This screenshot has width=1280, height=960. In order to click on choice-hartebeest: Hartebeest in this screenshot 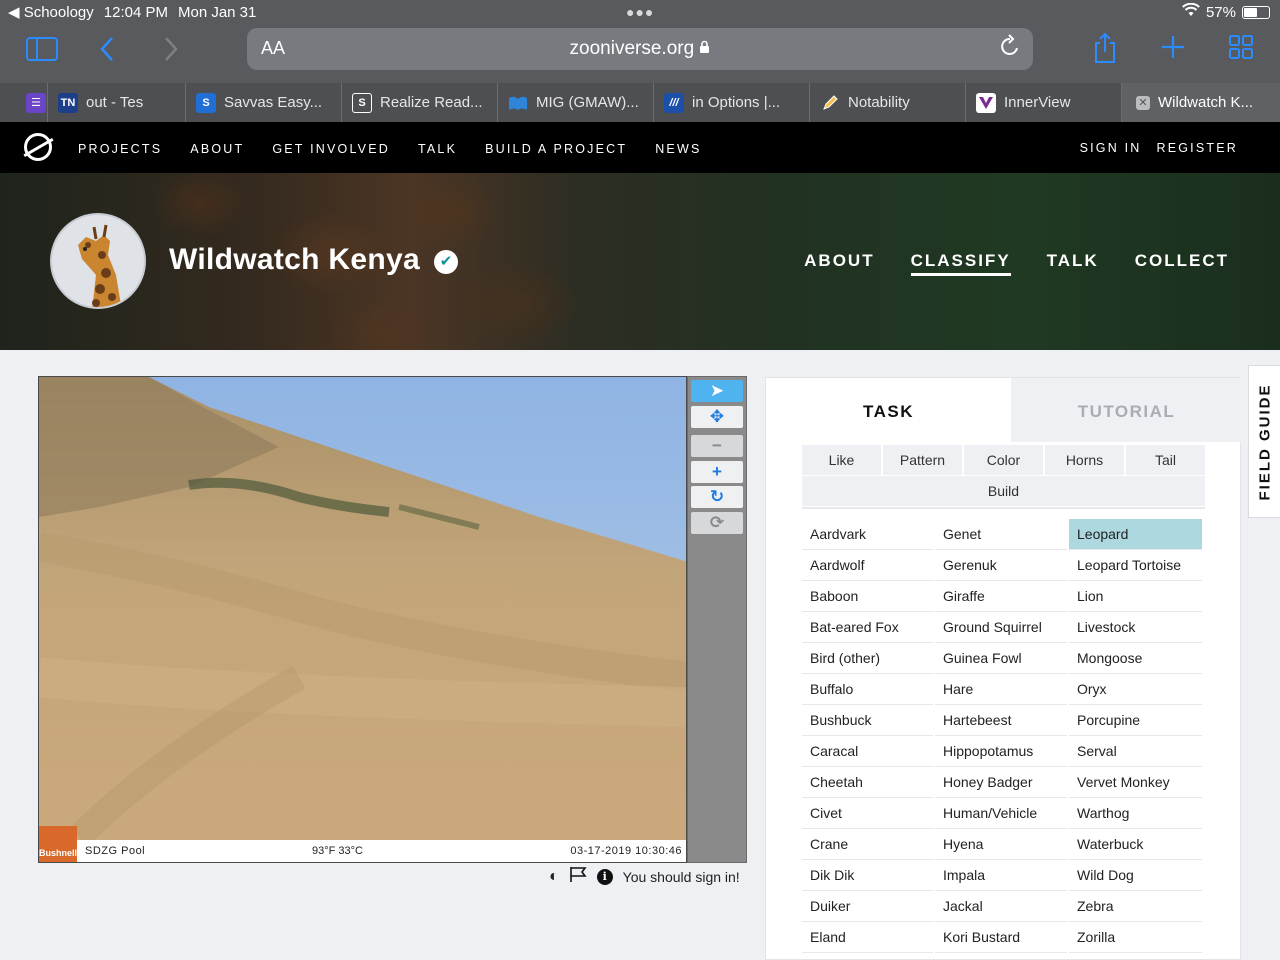, I will do `click(1001, 720)`.